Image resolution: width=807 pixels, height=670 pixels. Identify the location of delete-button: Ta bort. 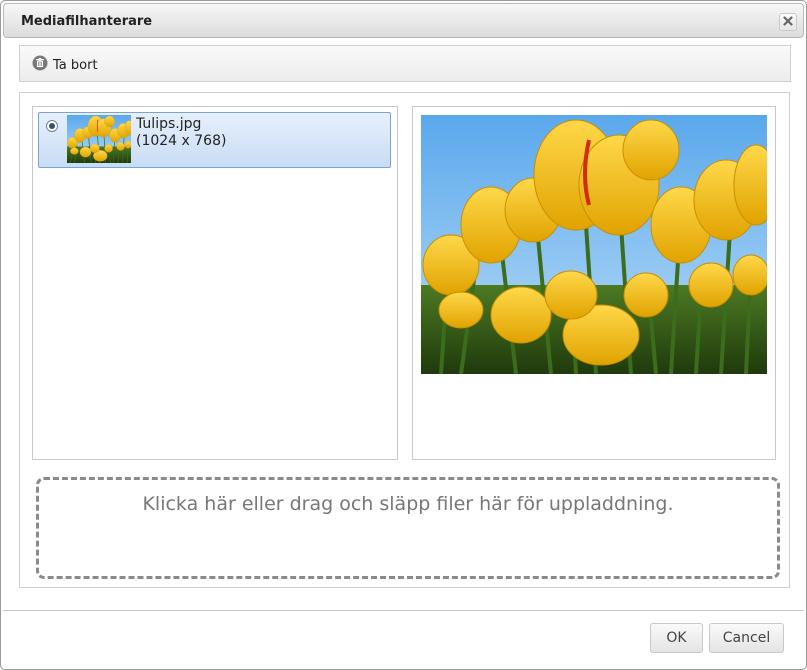
(65, 65).